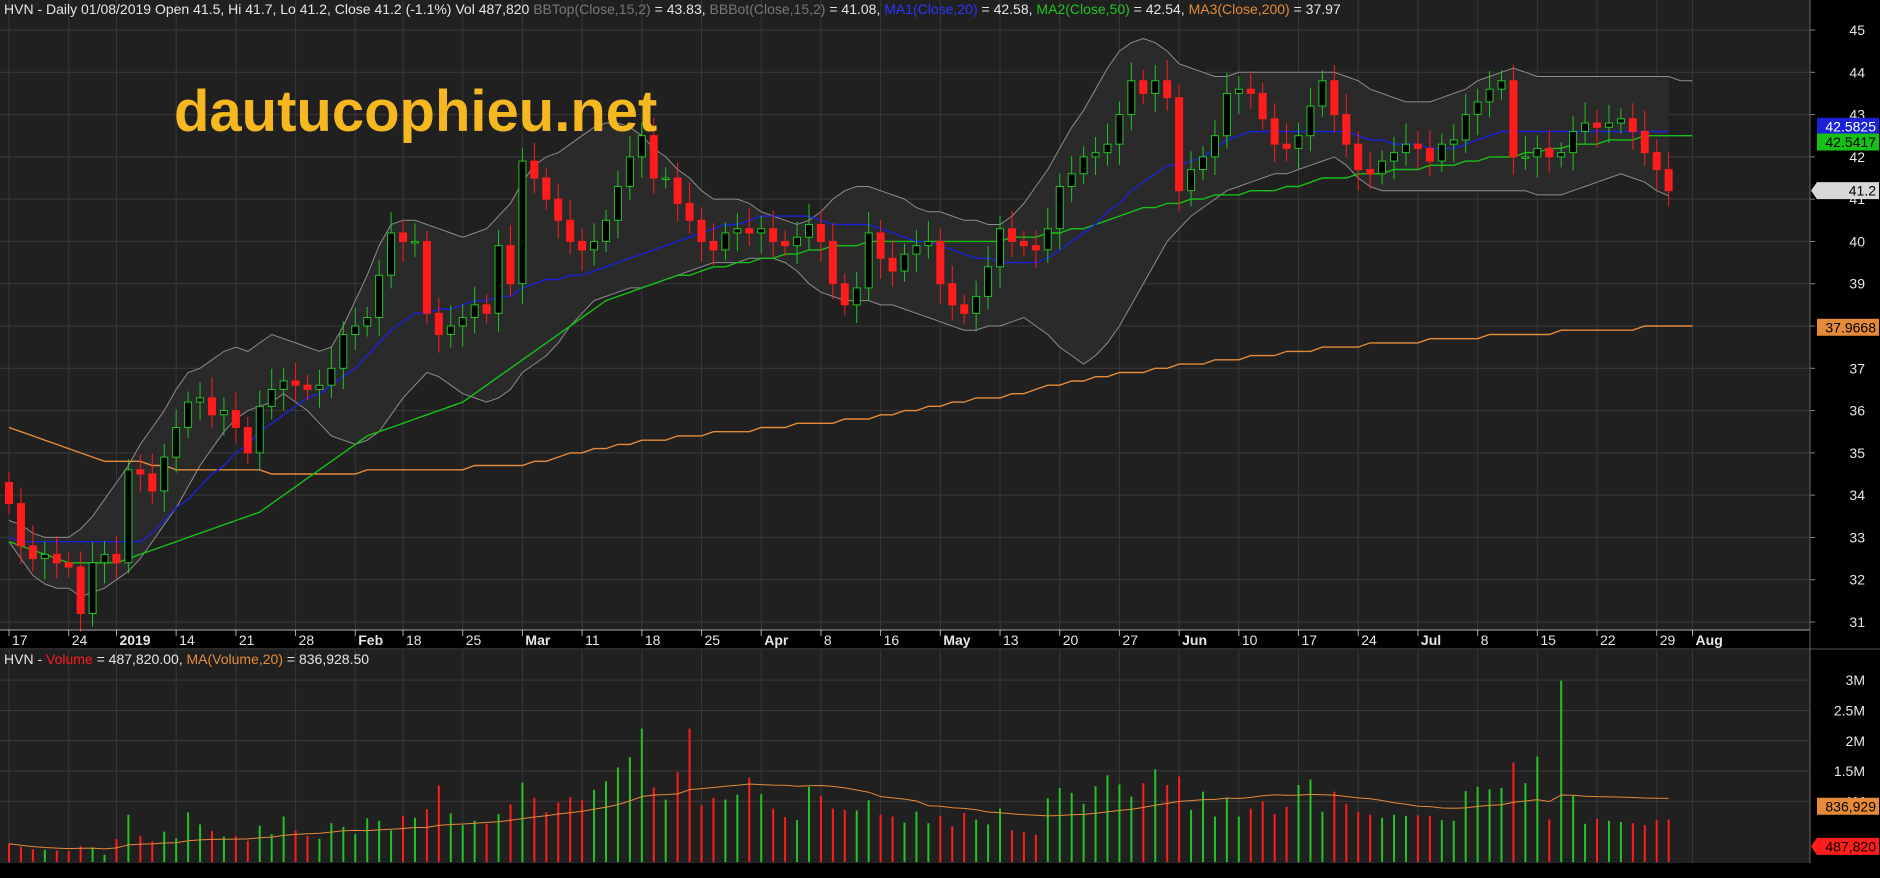 The image size is (1880, 878). Describe the element at coordinates (1850, 846) in the screenshot. I see `volume-badge: 487,820` at that location.